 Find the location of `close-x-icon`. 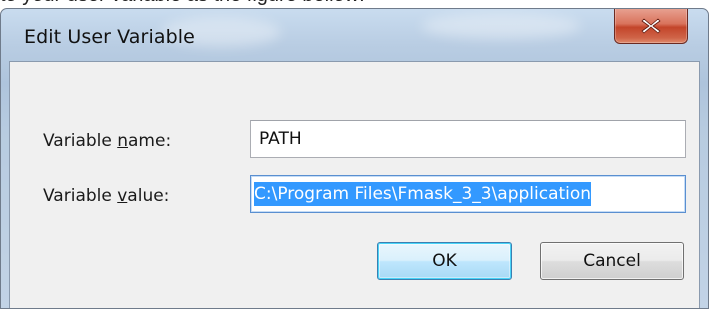

close-x-icon is located at coordinates (651, 25).